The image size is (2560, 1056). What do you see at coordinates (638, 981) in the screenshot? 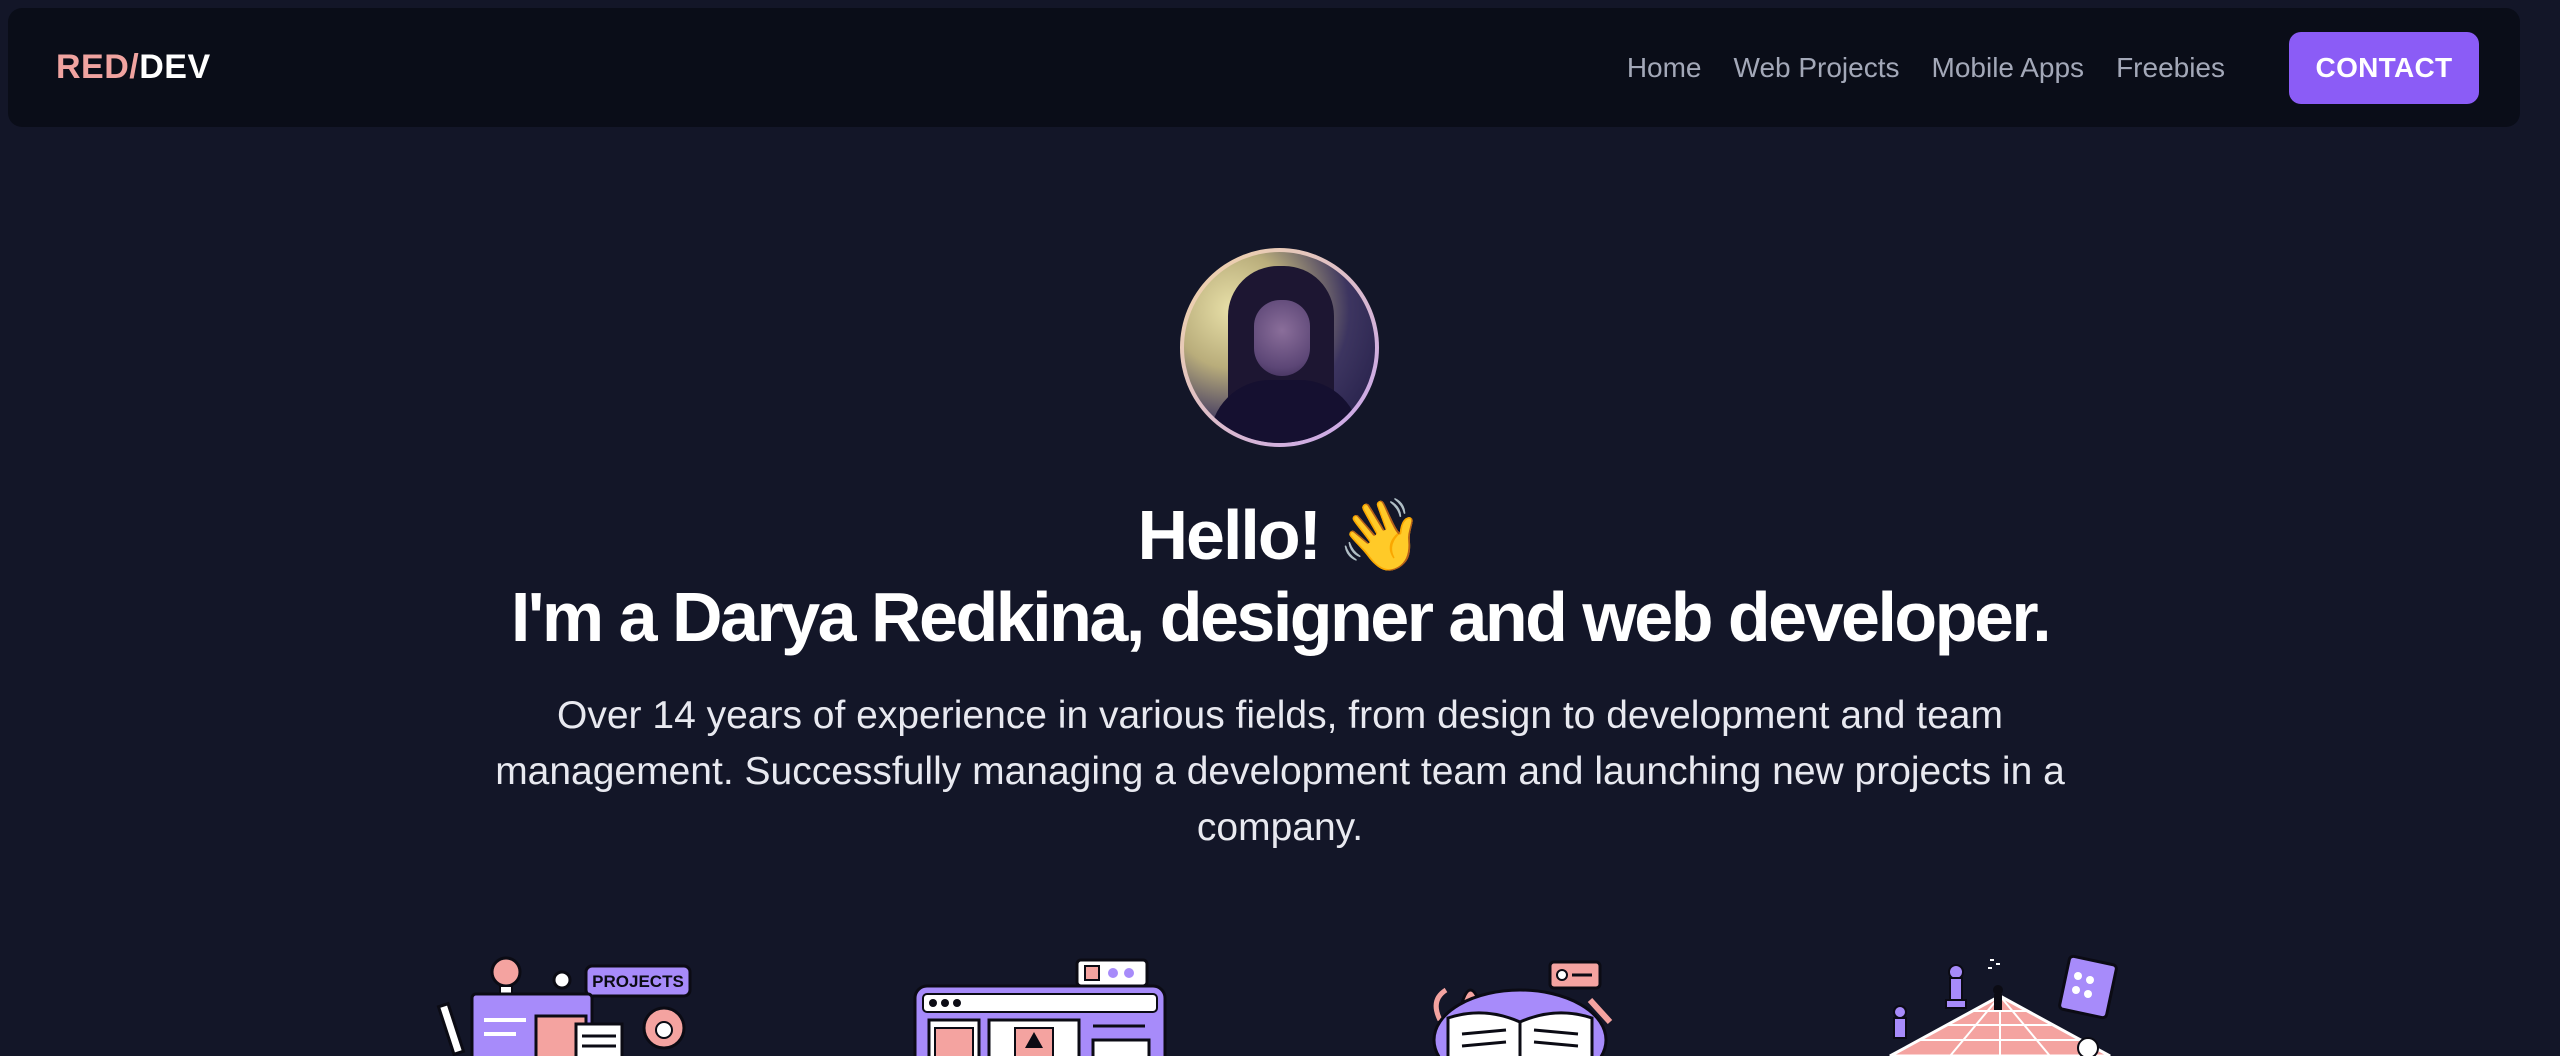
I see `projects-label: PROJECTS` at bounding box center [638, 981].